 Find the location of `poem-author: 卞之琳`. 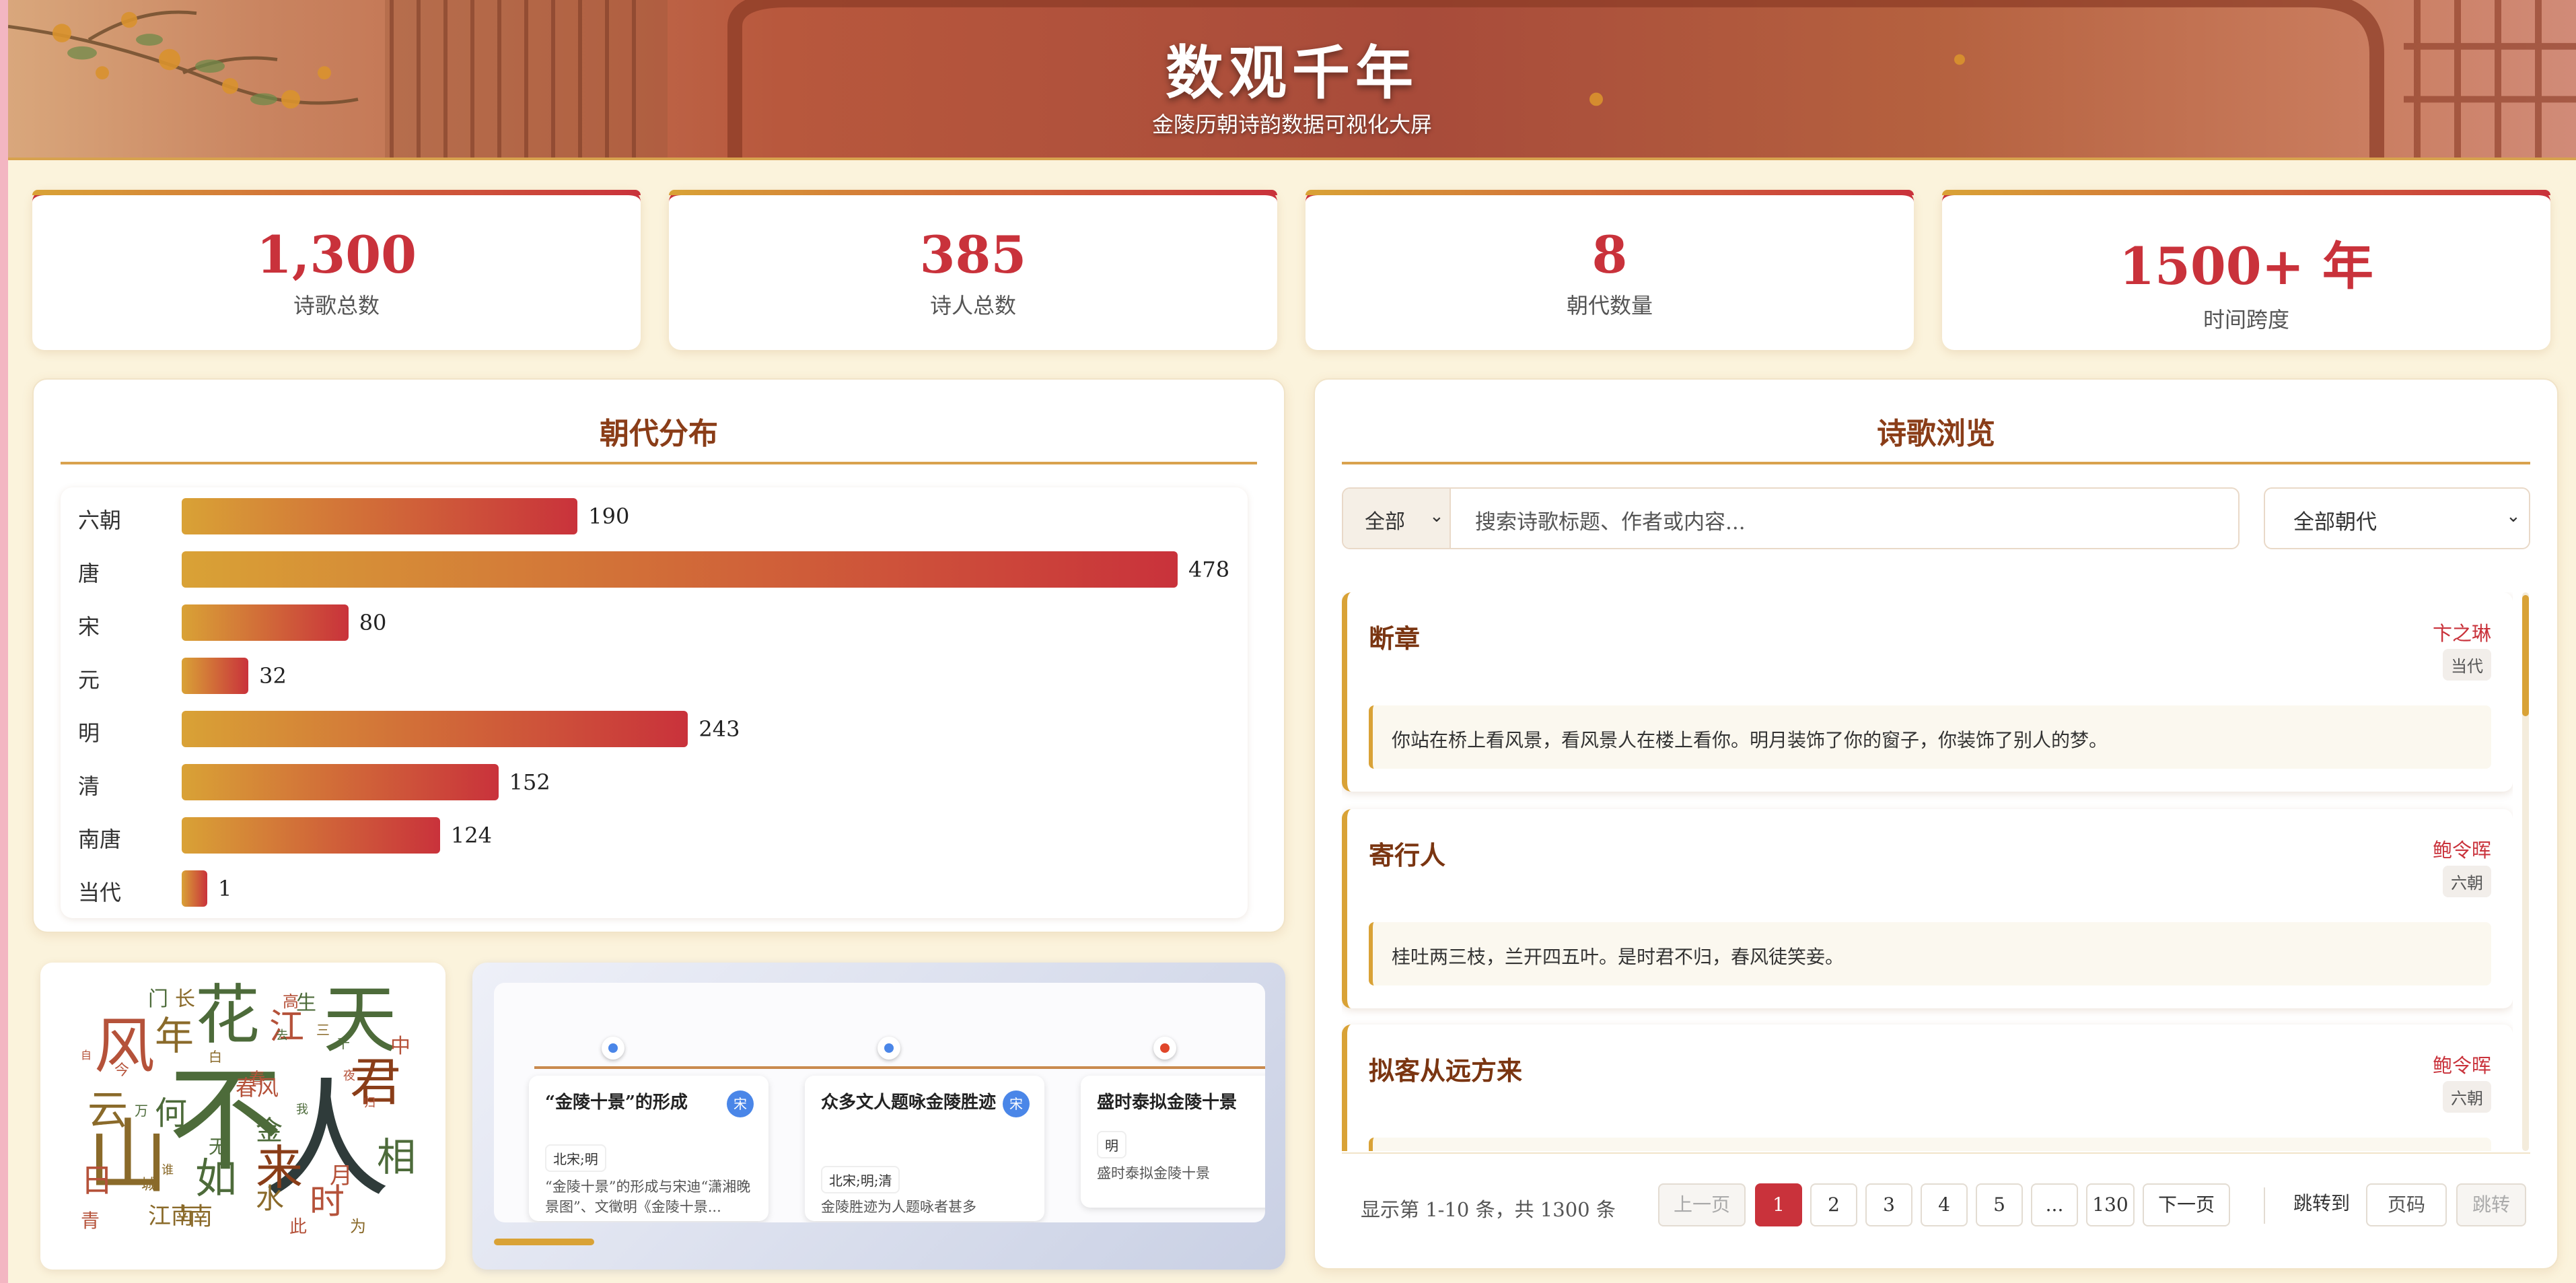

poem-author: 卞之琳 is located at coordinates (2462, 632).